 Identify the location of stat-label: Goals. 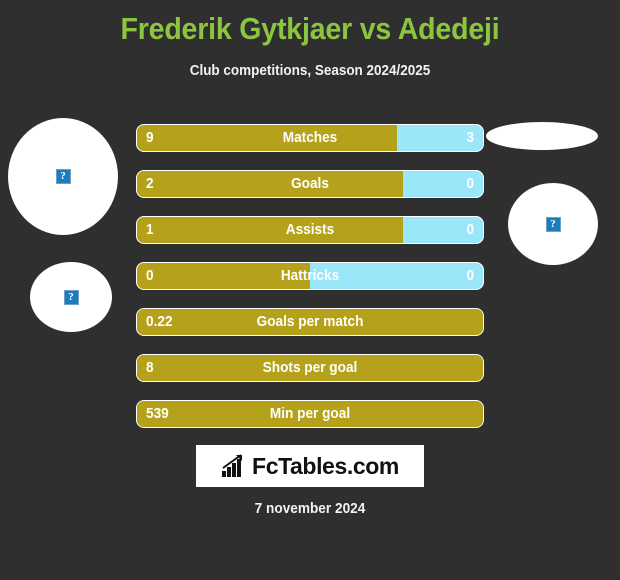
(310, 184).